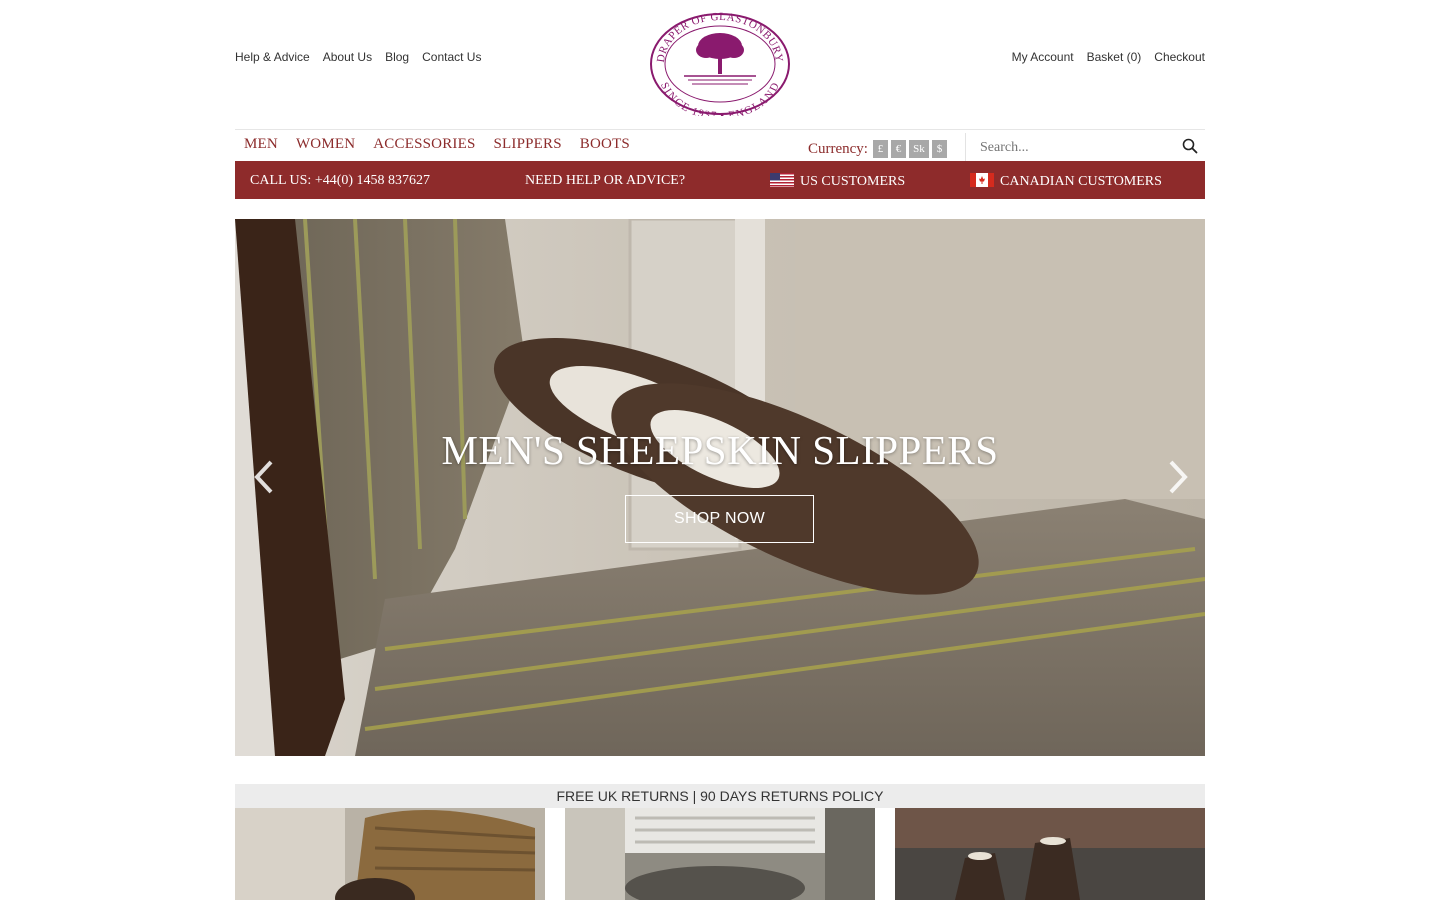  Describe the element at coordinates (1075, 148) in the screenshot. I see `search-input` at that location.